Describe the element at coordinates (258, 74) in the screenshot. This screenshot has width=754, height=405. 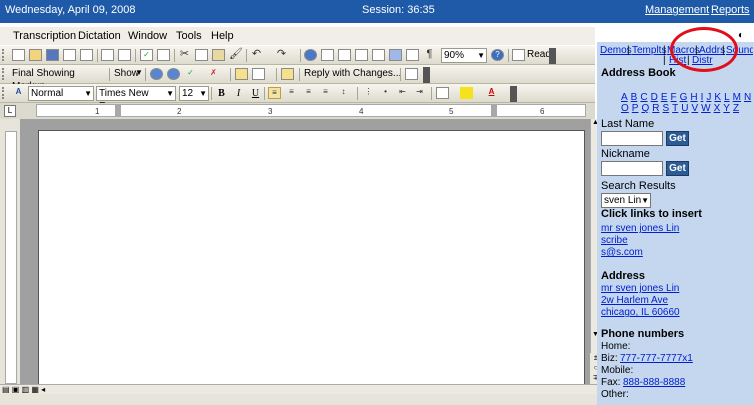
I see `highlight-icon` at that location.